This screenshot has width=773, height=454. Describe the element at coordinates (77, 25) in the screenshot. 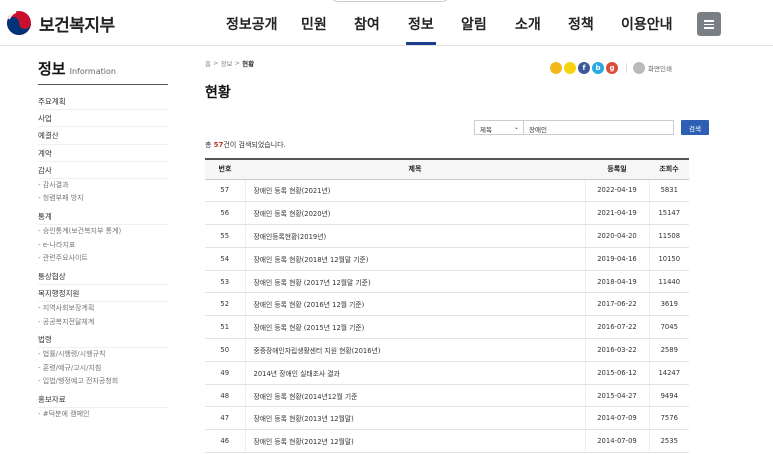

I see `logo-text: 보건복지부` at that location.